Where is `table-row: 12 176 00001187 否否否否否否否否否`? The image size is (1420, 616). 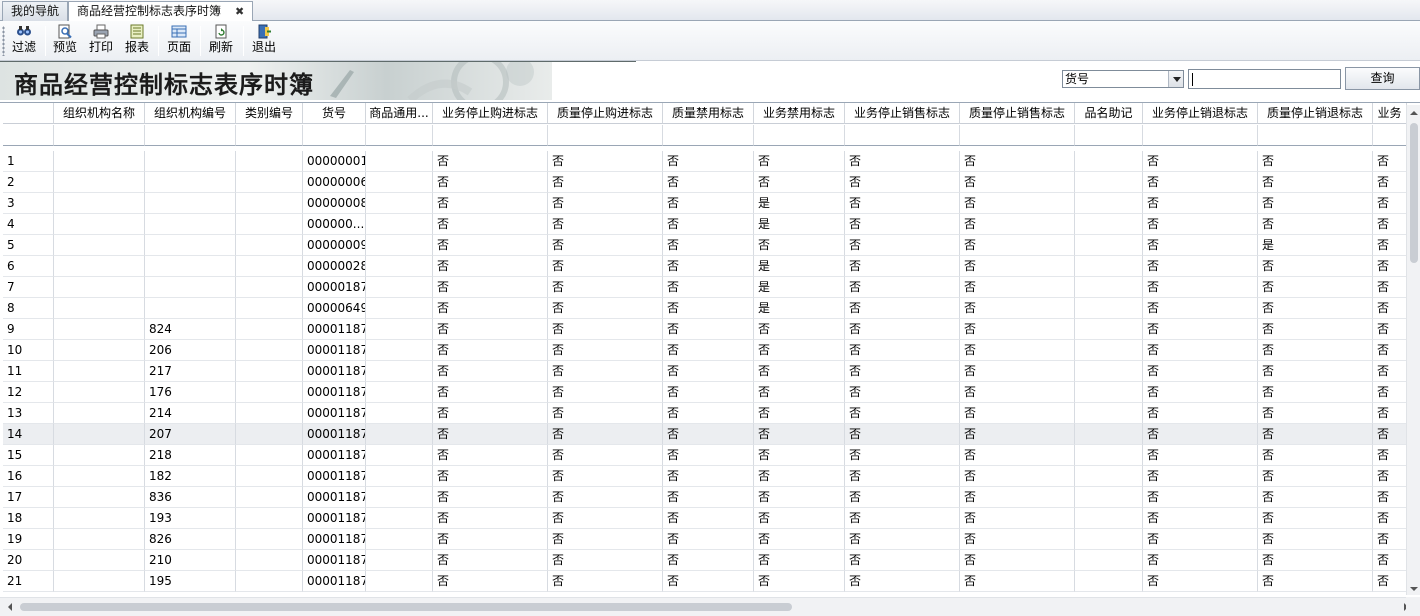 table-row: 12 176 00001187 否否否否否否否否否 is located at coordinates (705, 392).